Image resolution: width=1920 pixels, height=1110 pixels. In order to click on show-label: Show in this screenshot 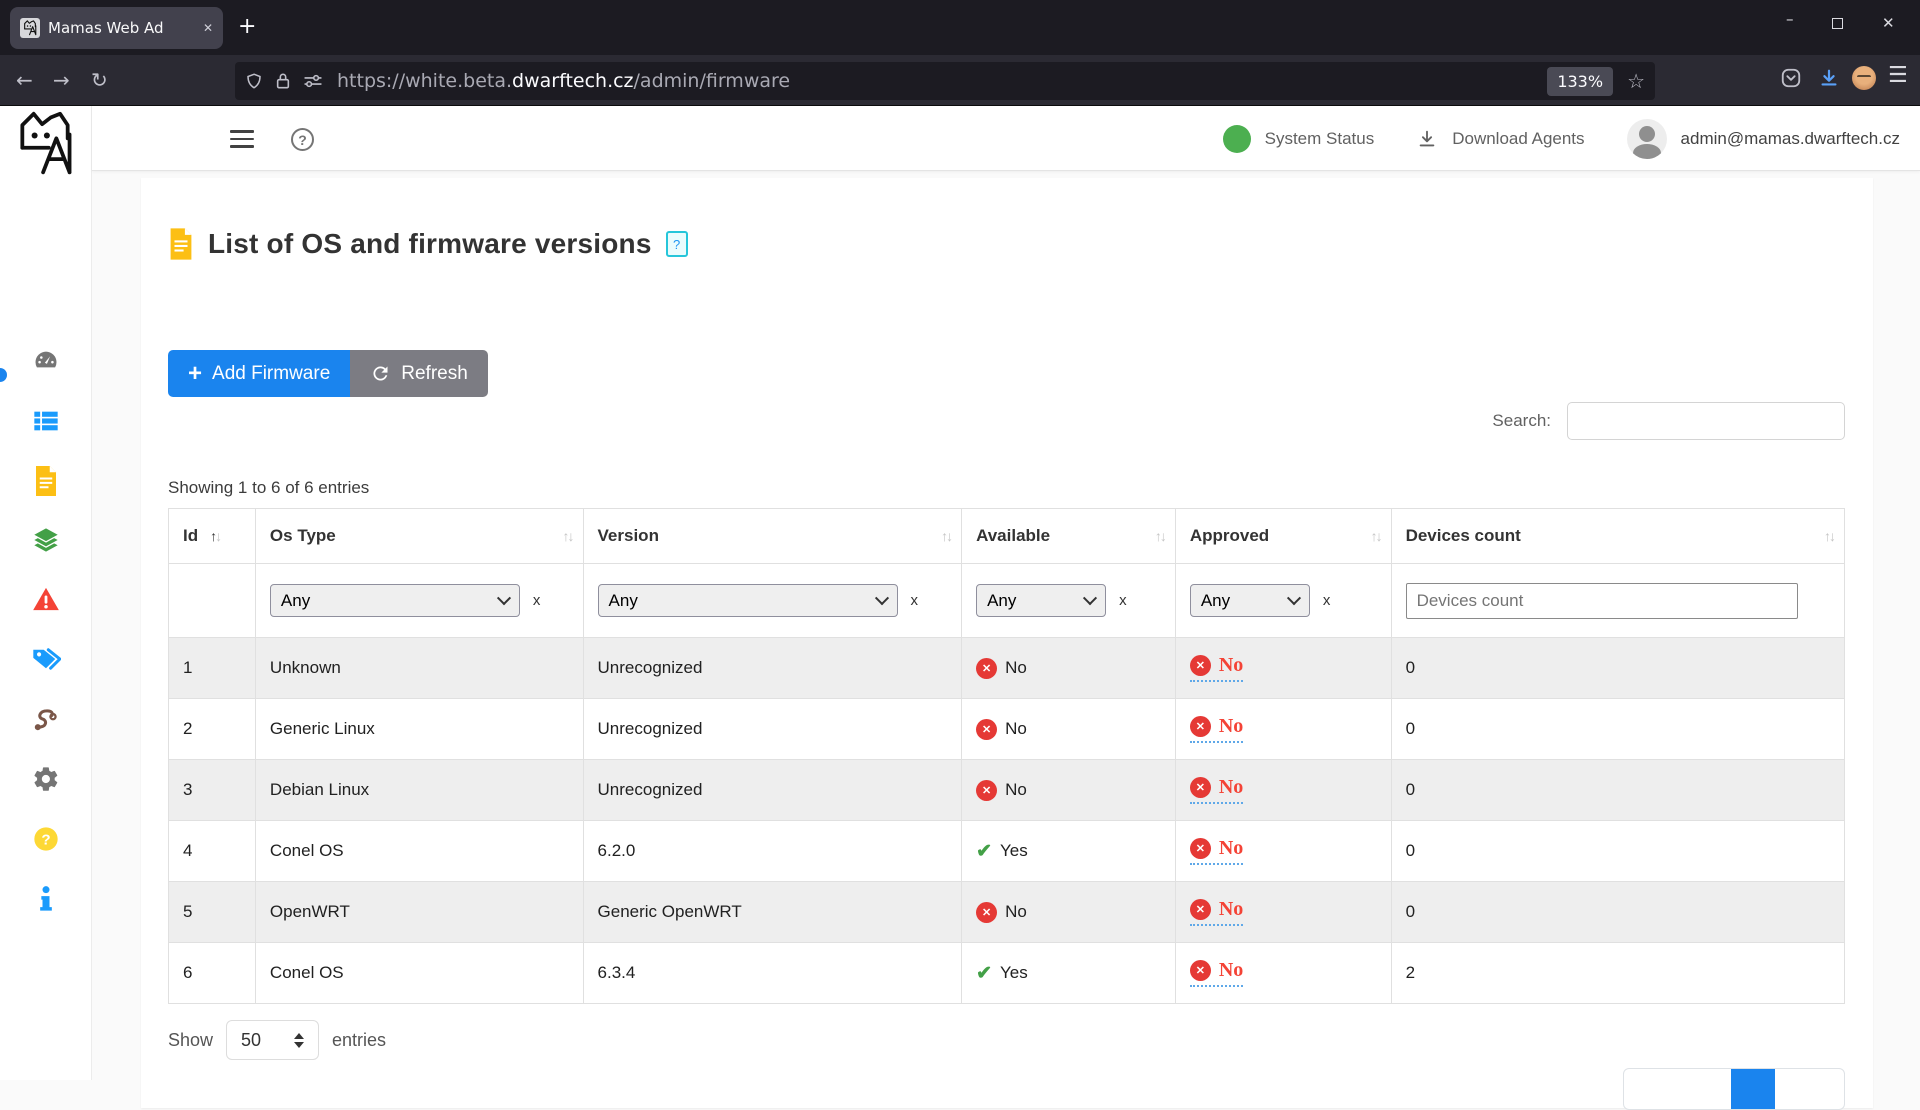, I will do `click(191, 1039)`.